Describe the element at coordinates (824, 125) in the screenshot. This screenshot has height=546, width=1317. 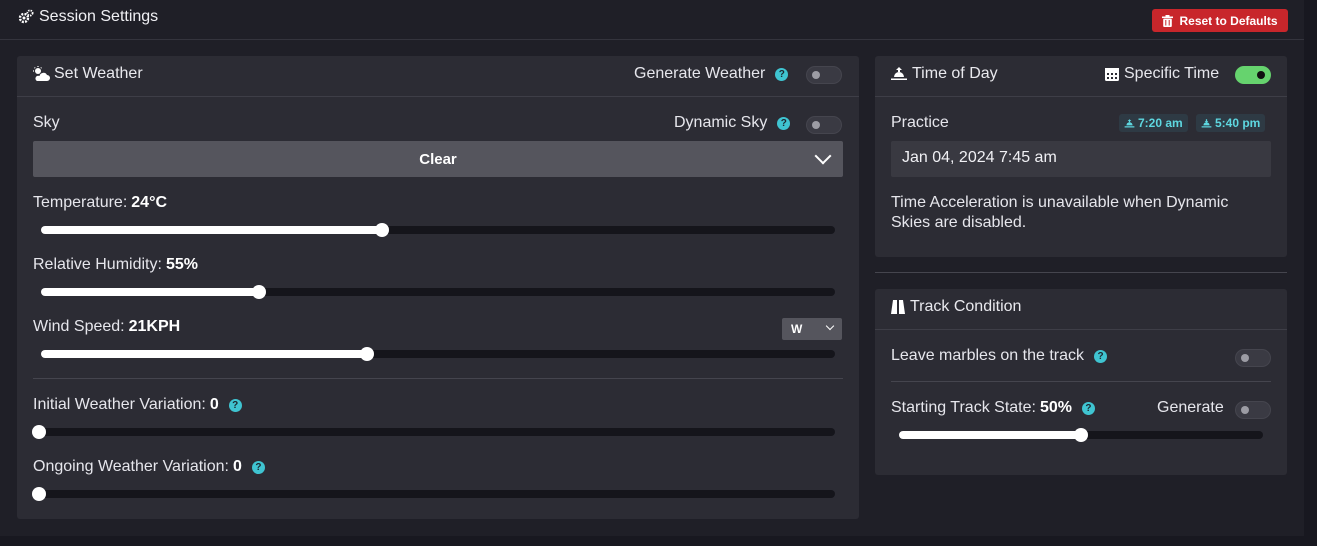
I see `dynamic-sky-toggle` at that location.